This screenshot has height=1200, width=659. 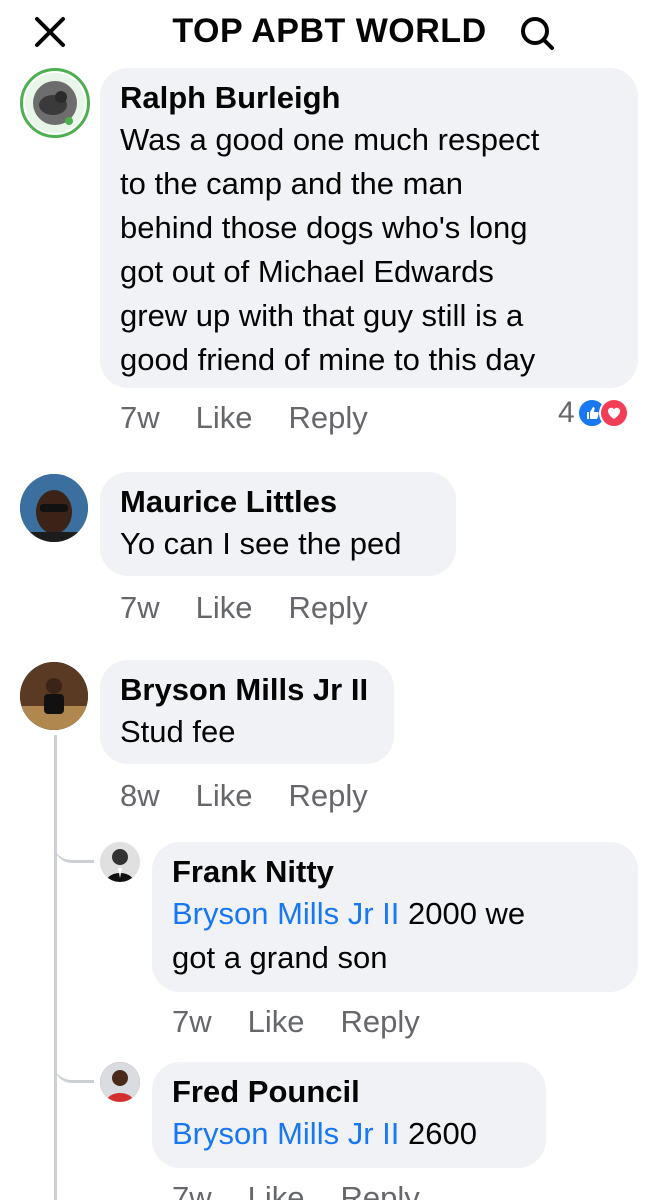 I want to click on comment-bubble: Maurice Littles Yo can I see the ped, so click(x=278, y=524).